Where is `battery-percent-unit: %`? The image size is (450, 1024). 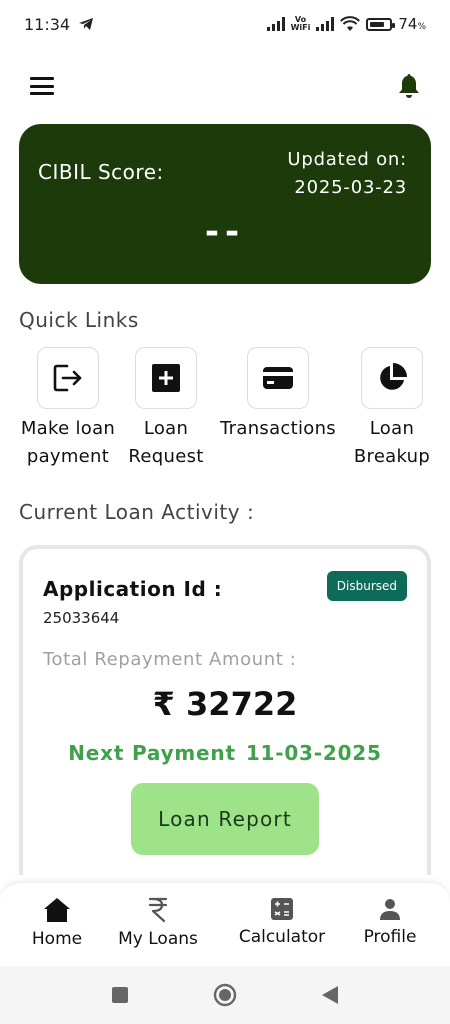
battery-percent-unit: % is located at coordinates (421, 27).